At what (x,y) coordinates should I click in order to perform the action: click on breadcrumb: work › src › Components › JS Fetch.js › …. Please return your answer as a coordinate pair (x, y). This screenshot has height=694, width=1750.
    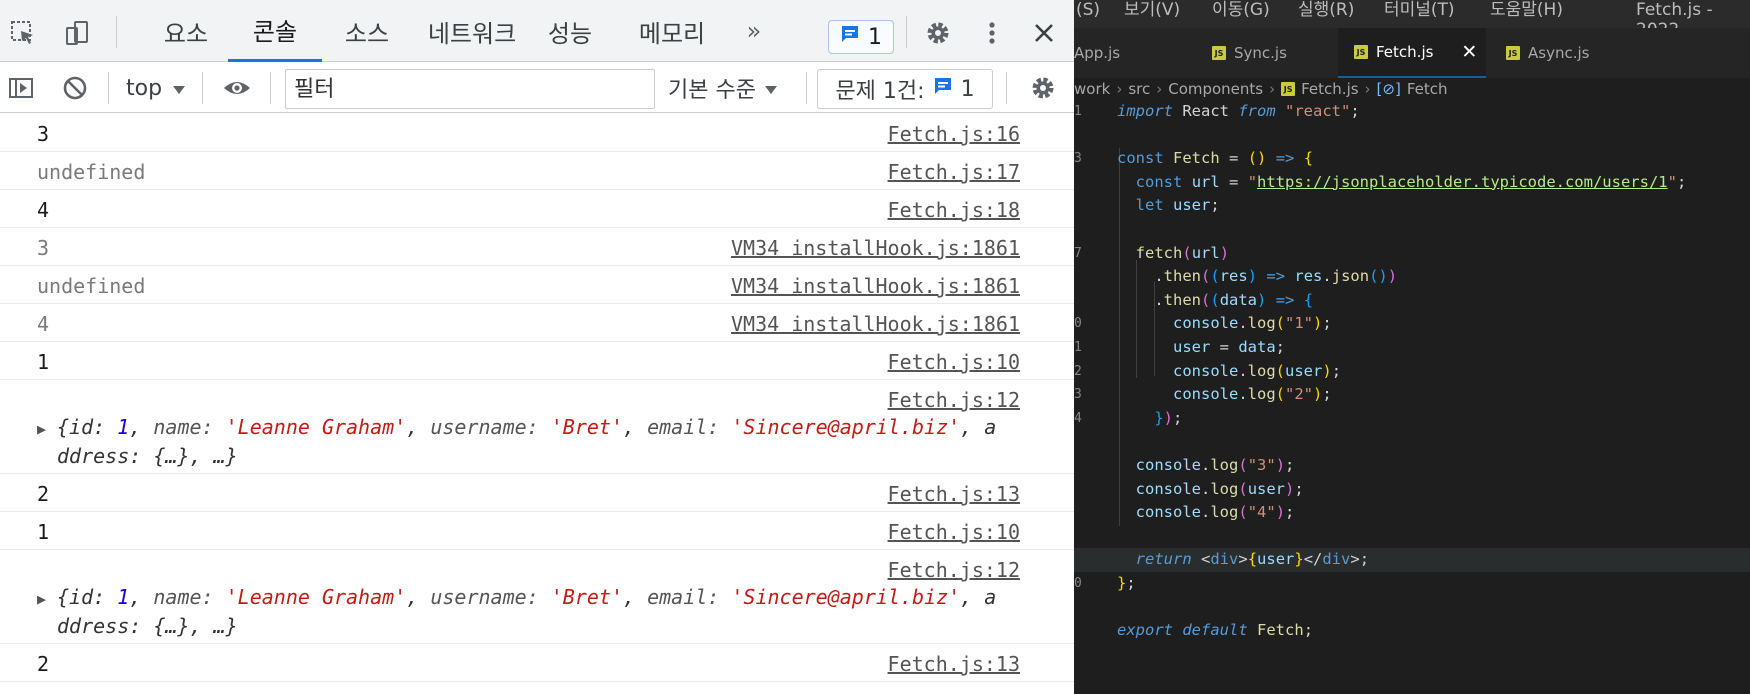
    Looking at the image, I should click on (1412, 89).